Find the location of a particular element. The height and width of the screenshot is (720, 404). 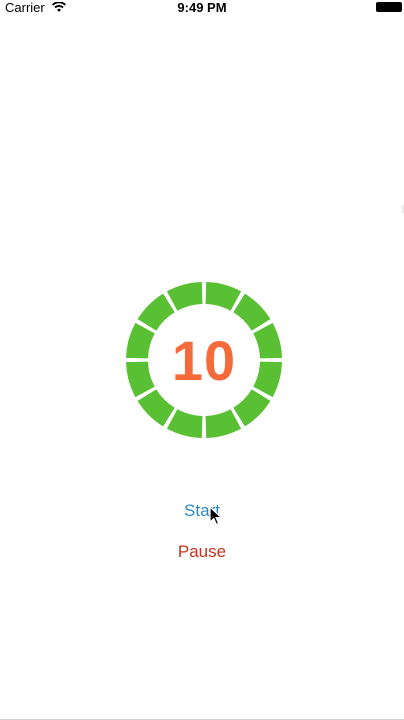

battery-icon is located at coordinates (389, 7).